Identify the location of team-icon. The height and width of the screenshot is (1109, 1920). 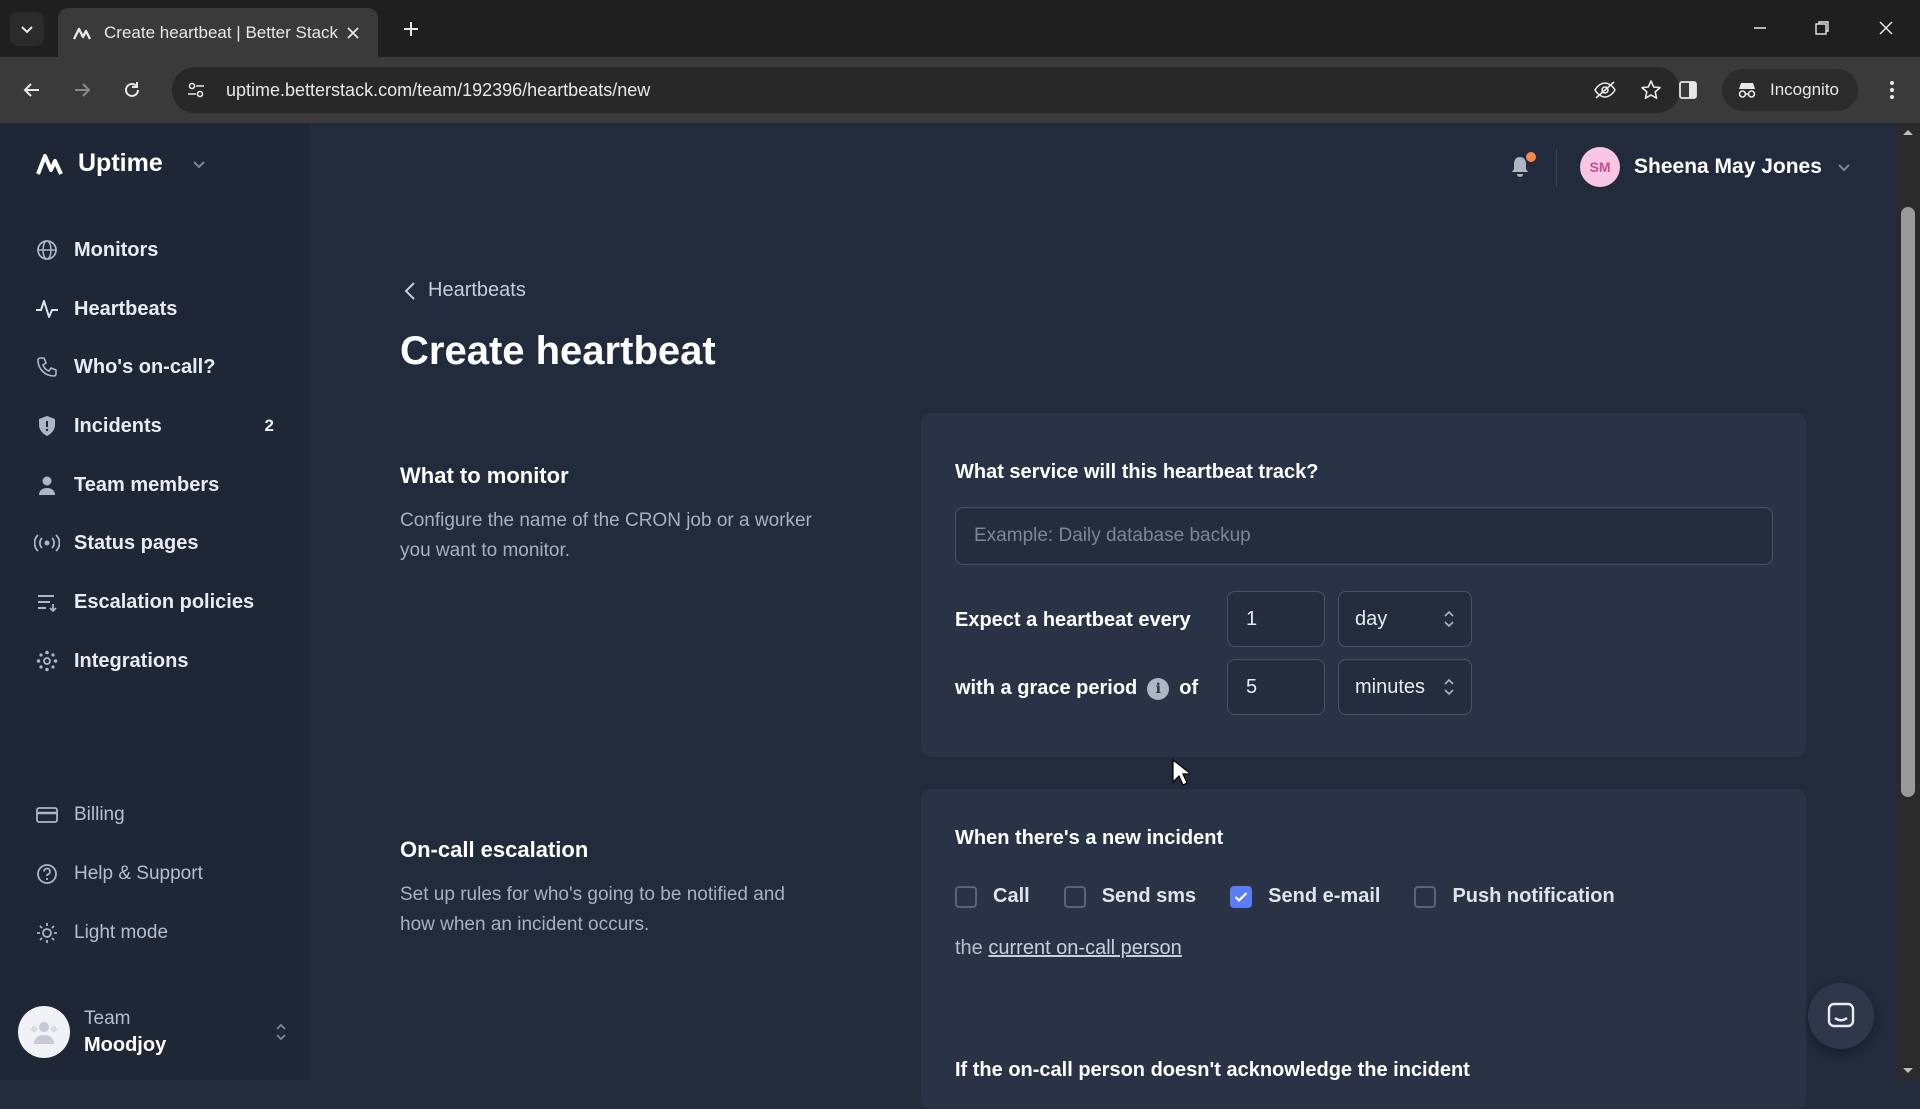
(44, 1033).